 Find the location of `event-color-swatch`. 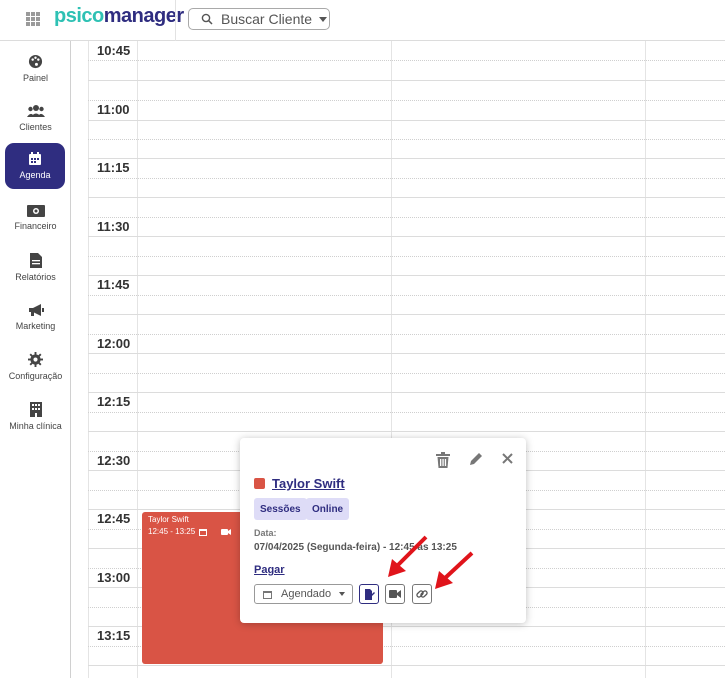

event-color-swatch is located at coordinates (259, 483).